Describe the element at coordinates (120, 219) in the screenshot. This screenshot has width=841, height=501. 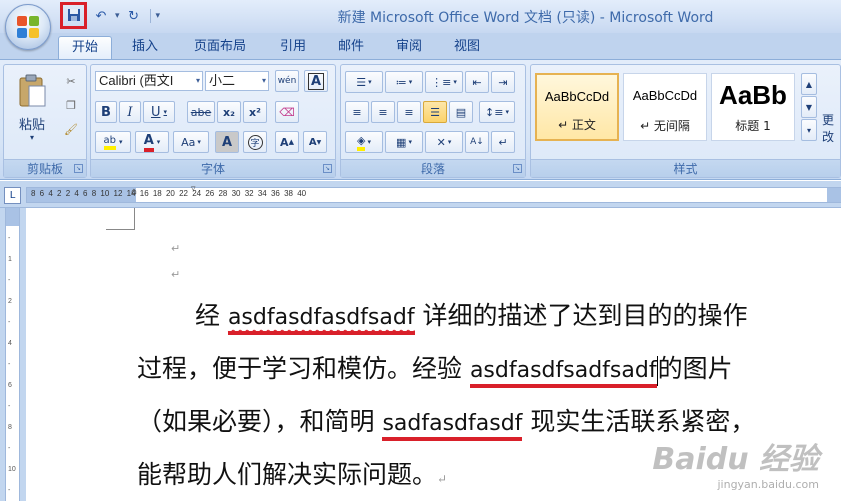
I see `margin-crop-mark` at that location.